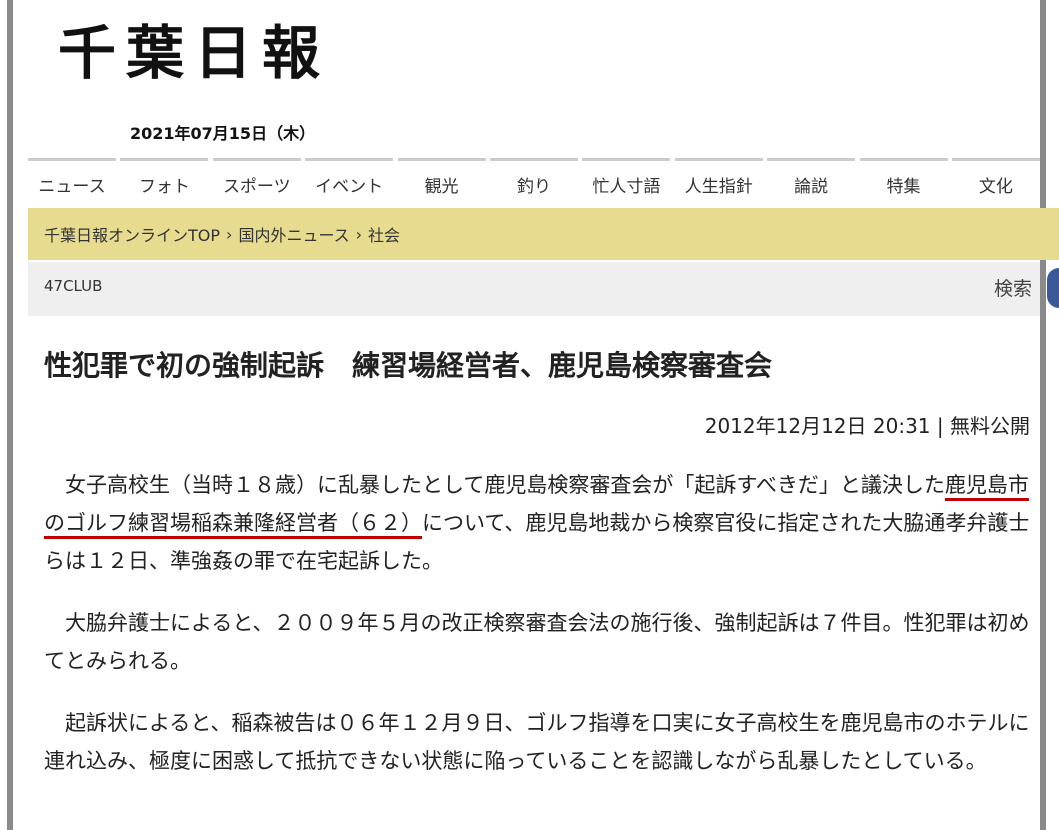  I want to click on nav-item-tourism: 観光, so click(441, 183).